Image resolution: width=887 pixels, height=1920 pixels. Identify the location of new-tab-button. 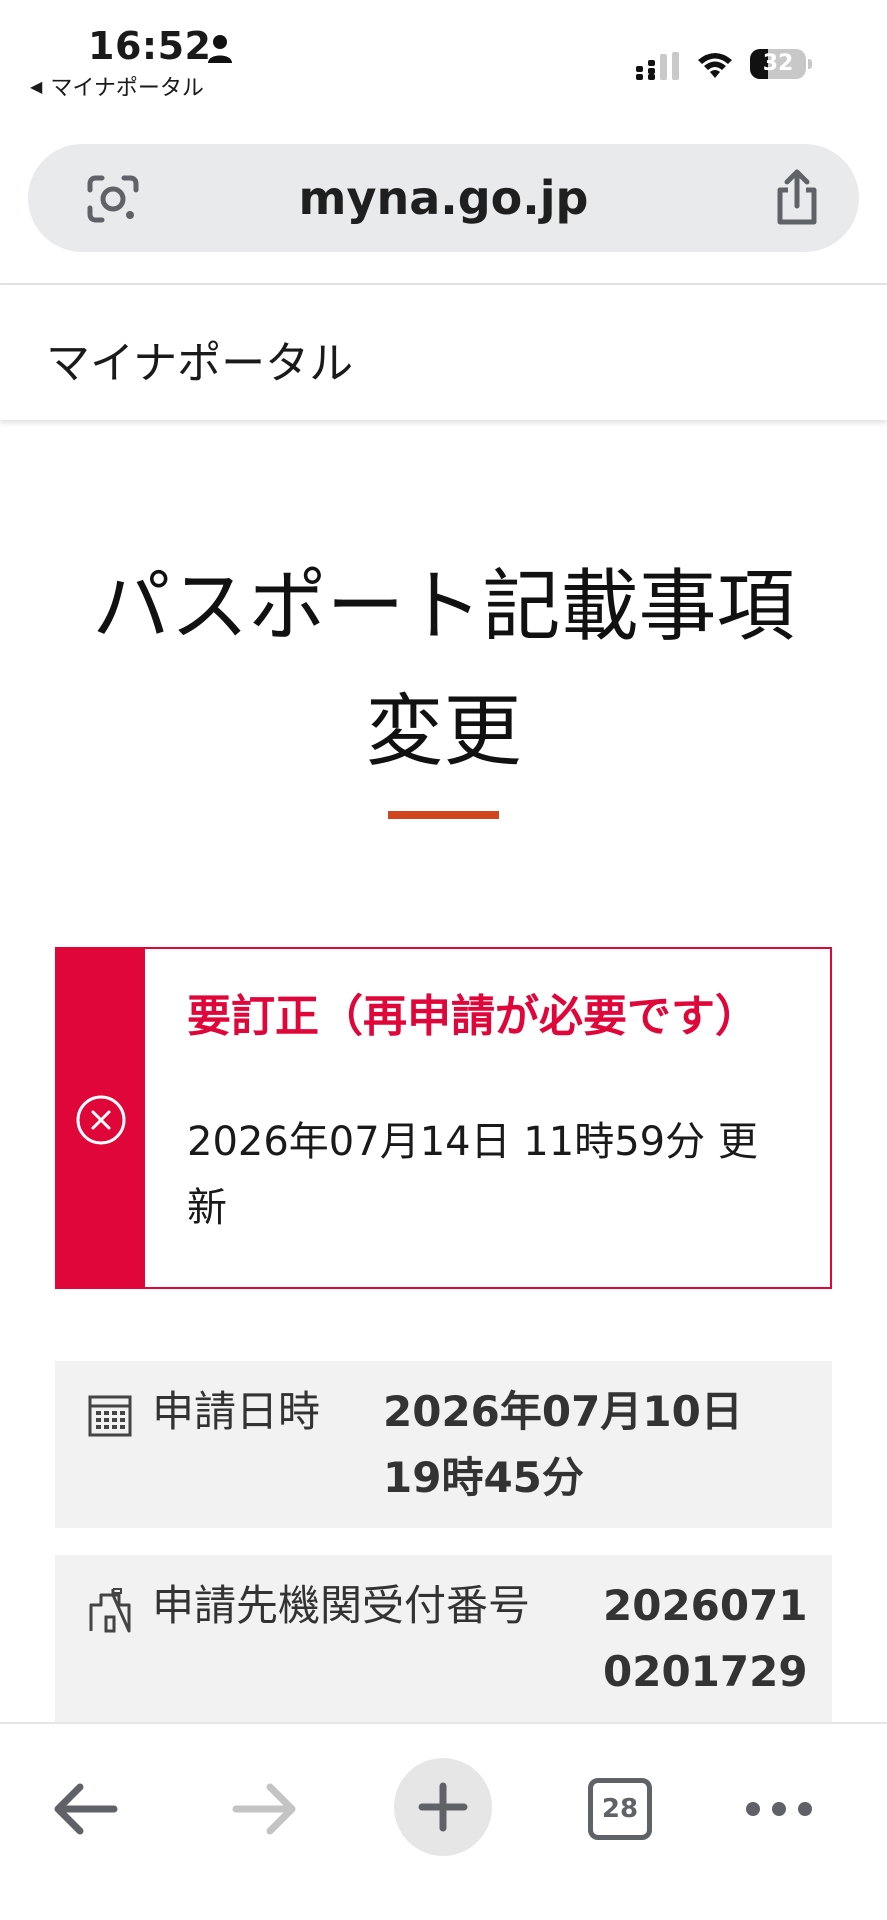
(443, 1807).